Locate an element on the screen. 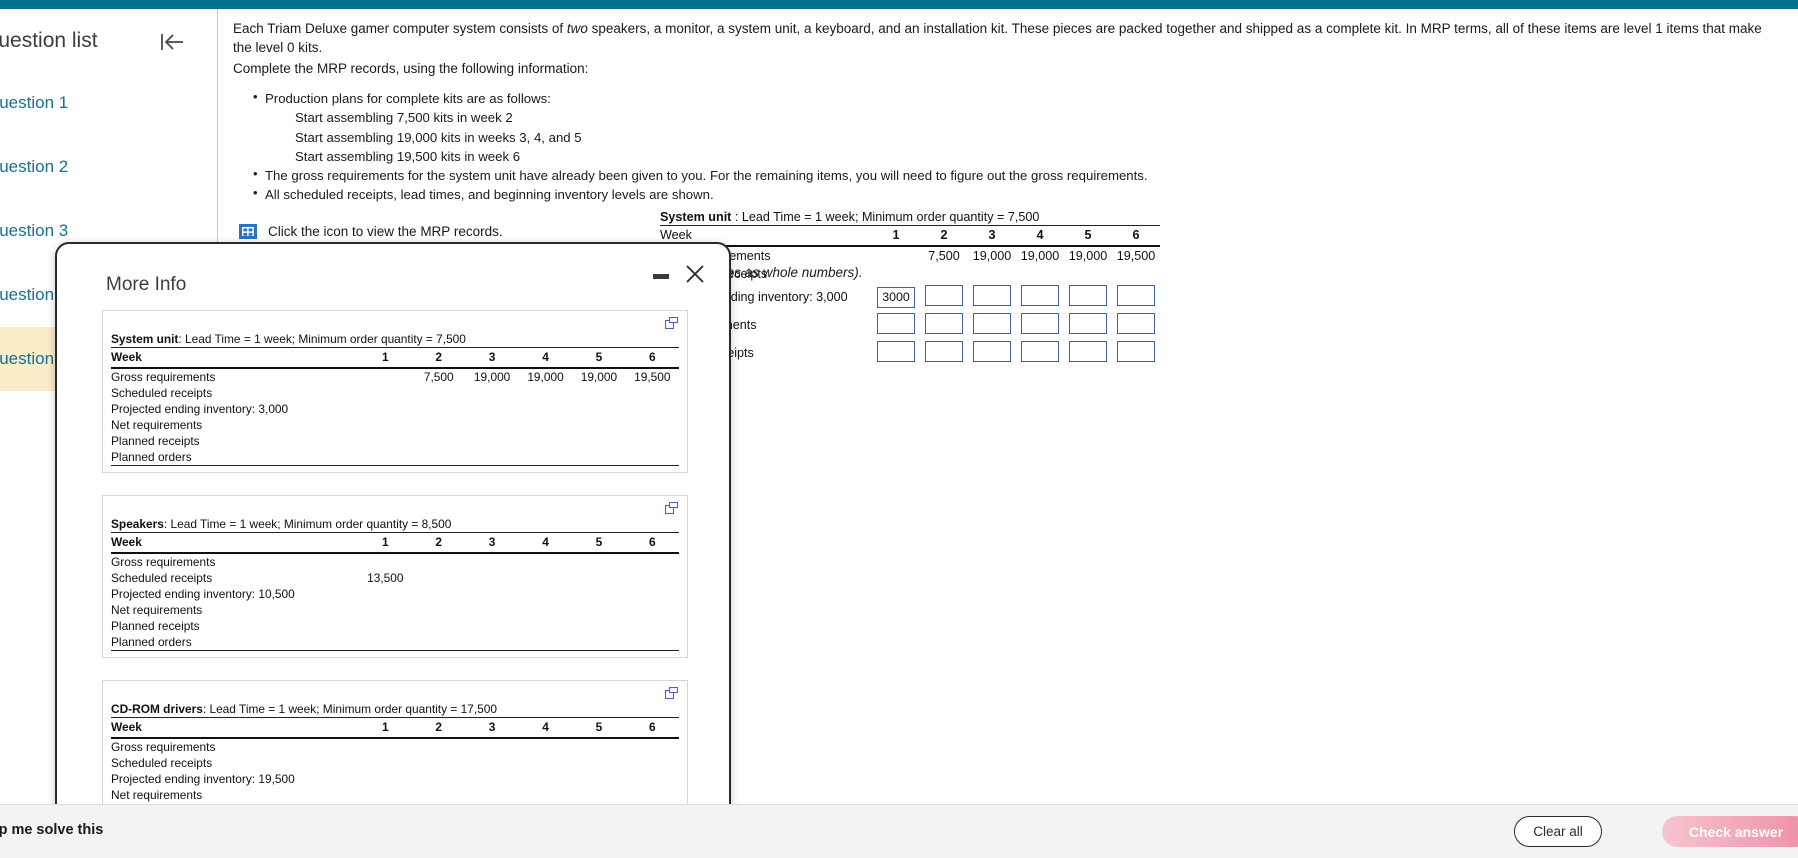 This screenshot has width=1798, height=858. cell-plrec-w1 is located at coordinates (896, 353).